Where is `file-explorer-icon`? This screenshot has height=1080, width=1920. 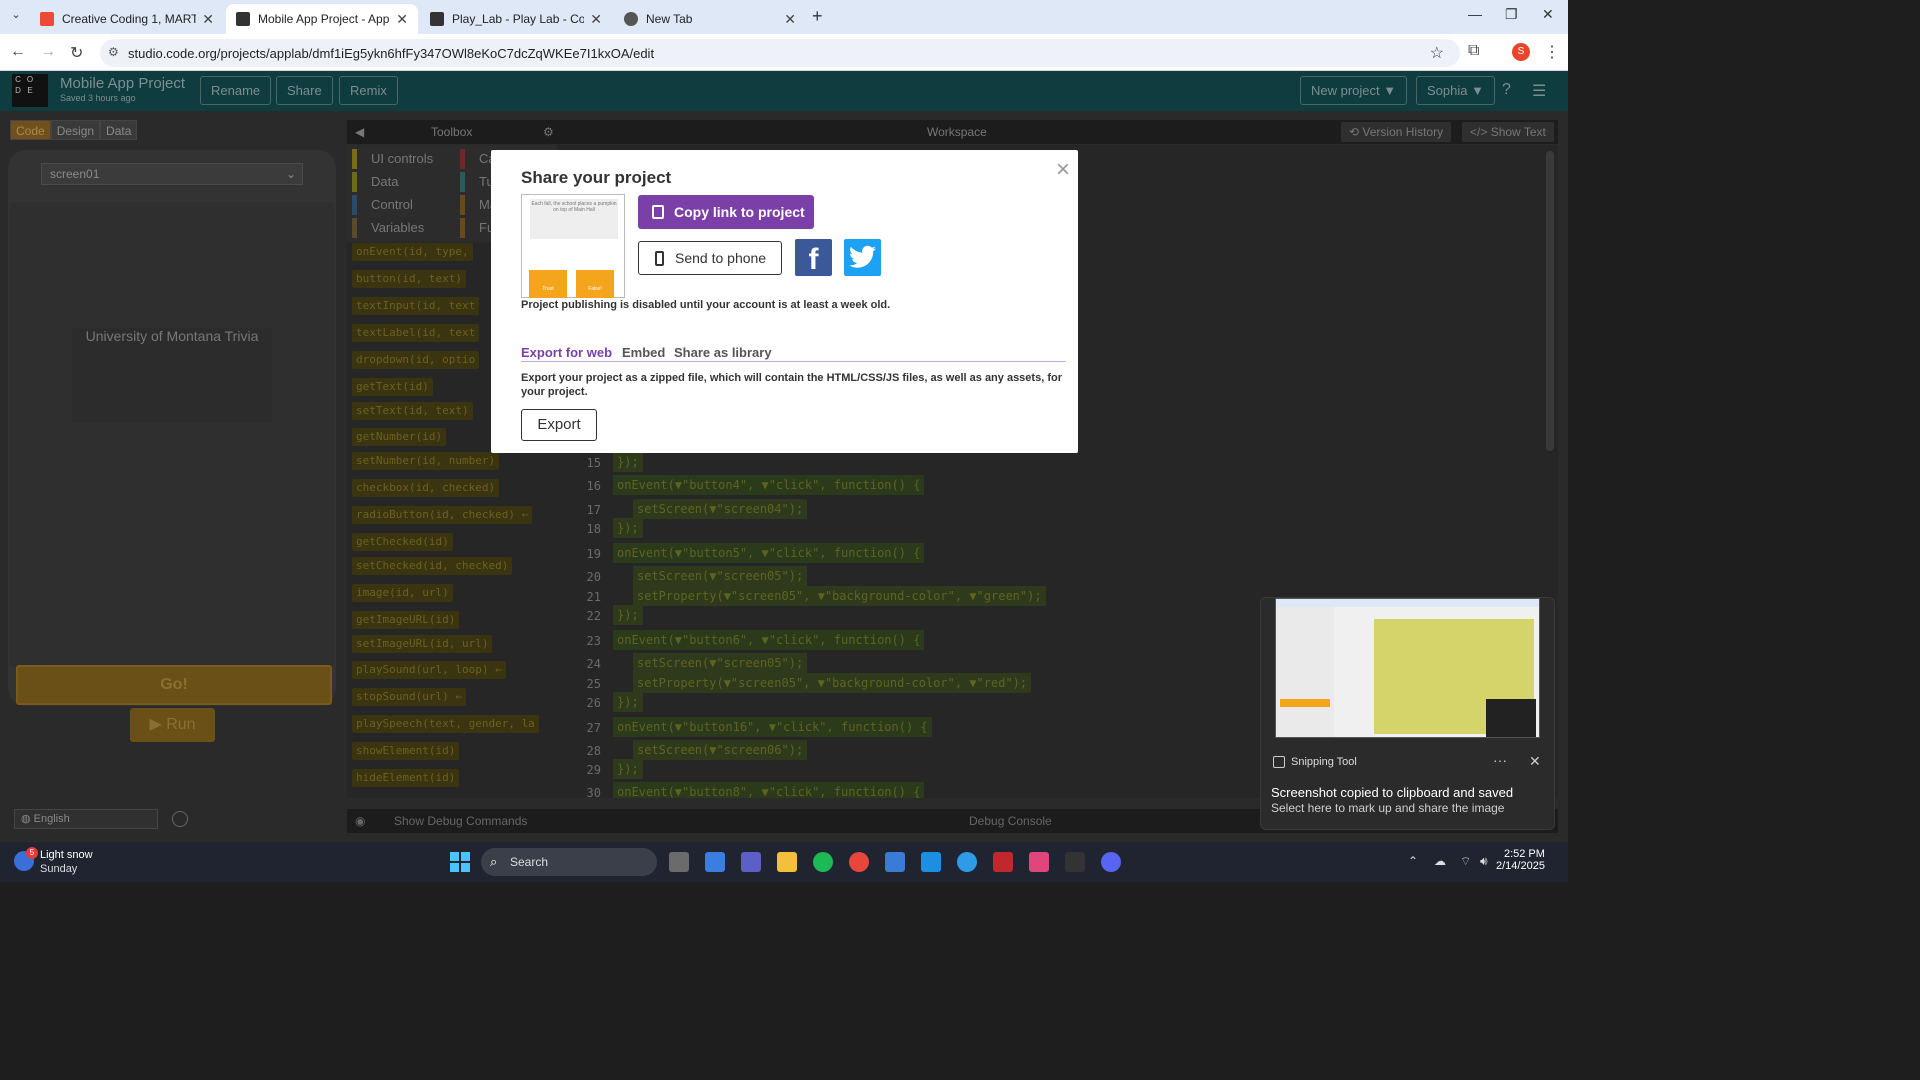
file-explorer-icon is located at coordinates (787, 862).